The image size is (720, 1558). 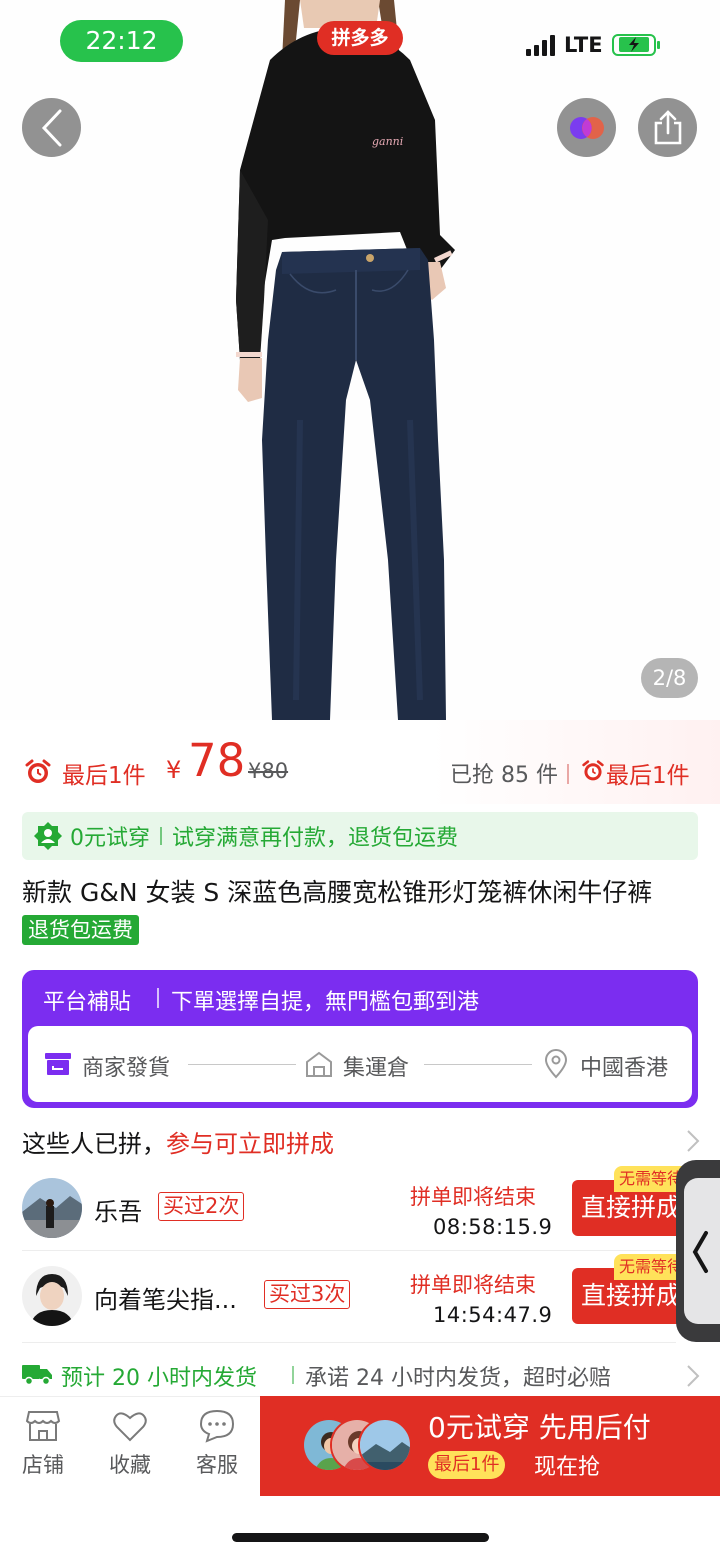 I want to click on signal-icon, so click(x=540, y=45).